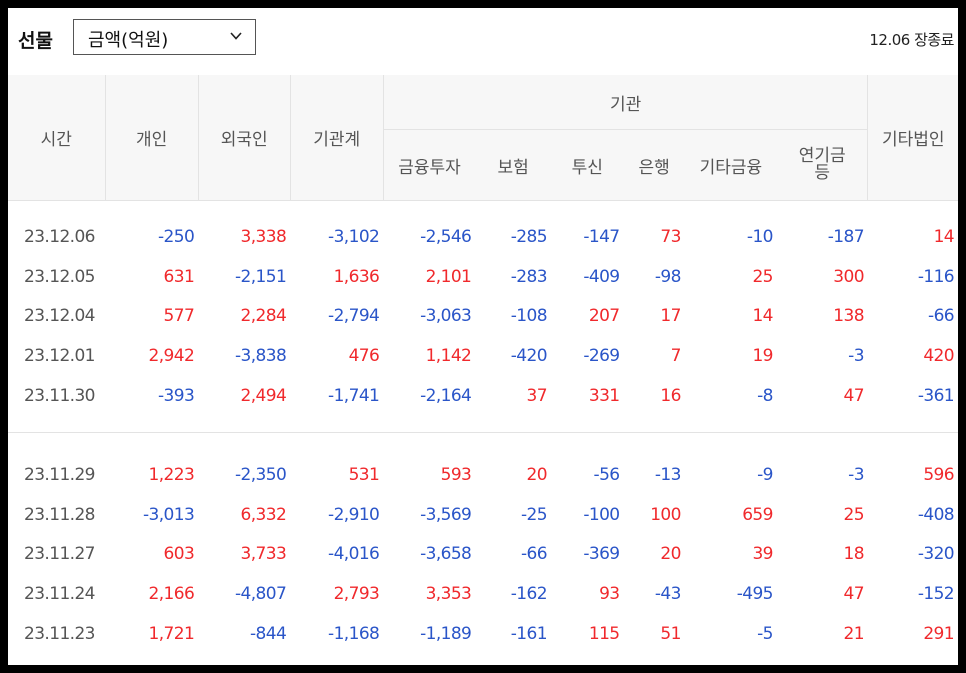  Describe the element at coordinates (529, 276) in the screenshot. I see `row-value: -283` at that location.